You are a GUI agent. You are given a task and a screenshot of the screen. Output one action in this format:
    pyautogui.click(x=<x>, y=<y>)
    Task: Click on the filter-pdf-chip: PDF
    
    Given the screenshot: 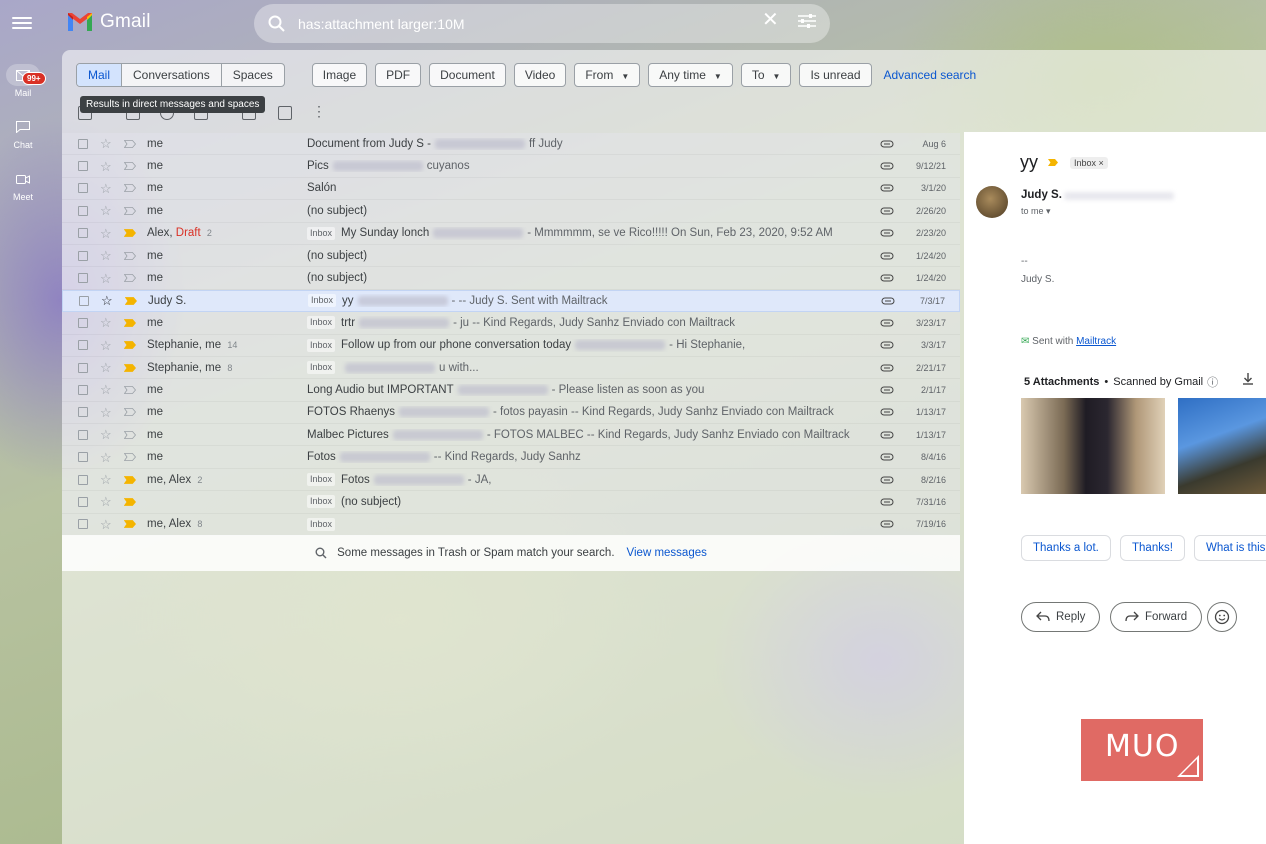 What is the action you would take?
    pyautogui.click(x=398, y=75)
    